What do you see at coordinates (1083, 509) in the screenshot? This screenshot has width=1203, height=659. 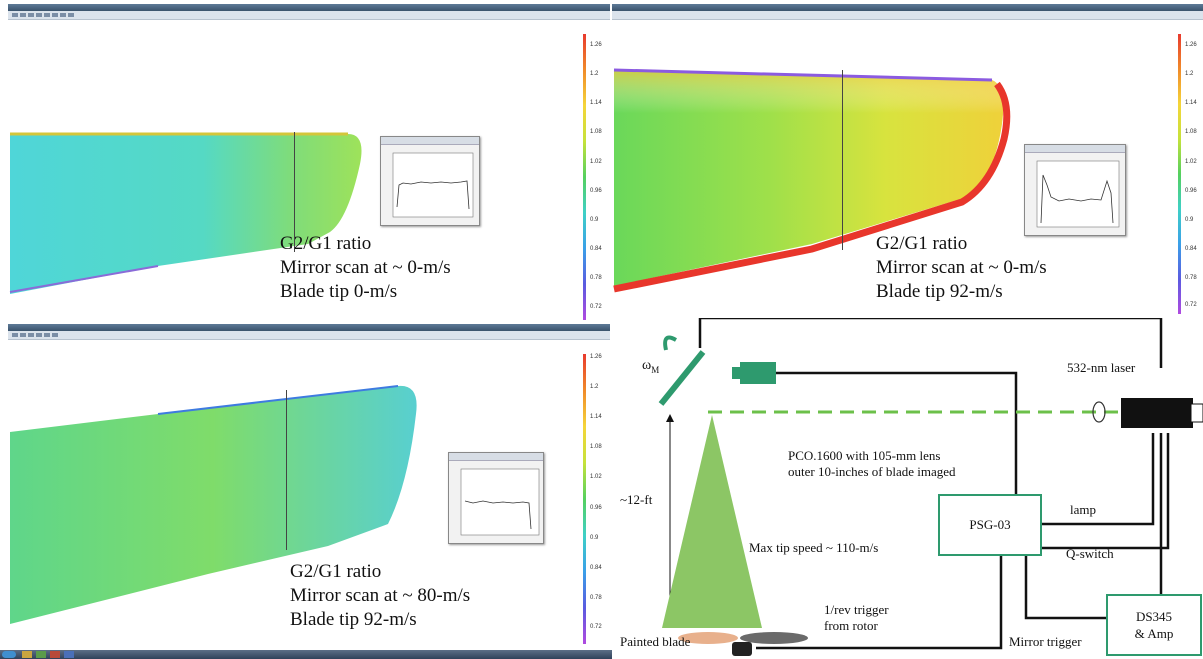 I see `lamp-label: lamp` at bounding box center [1083, 509].